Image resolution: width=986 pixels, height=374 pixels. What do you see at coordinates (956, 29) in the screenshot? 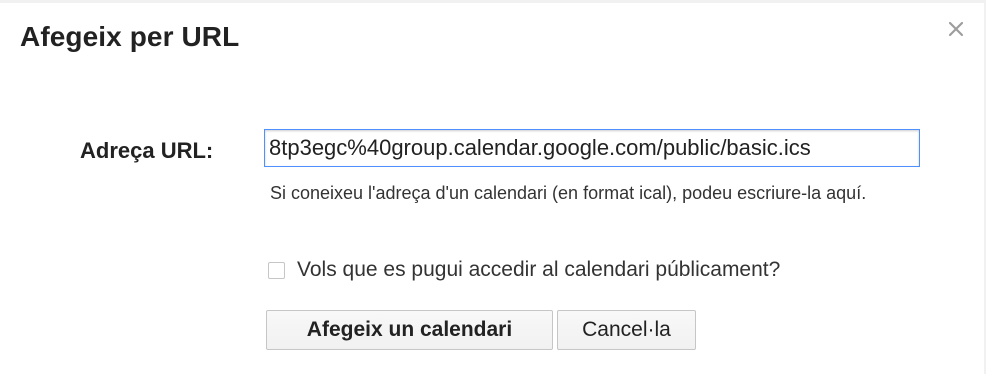
I see `close-icon` at bounding box center [956, 29].